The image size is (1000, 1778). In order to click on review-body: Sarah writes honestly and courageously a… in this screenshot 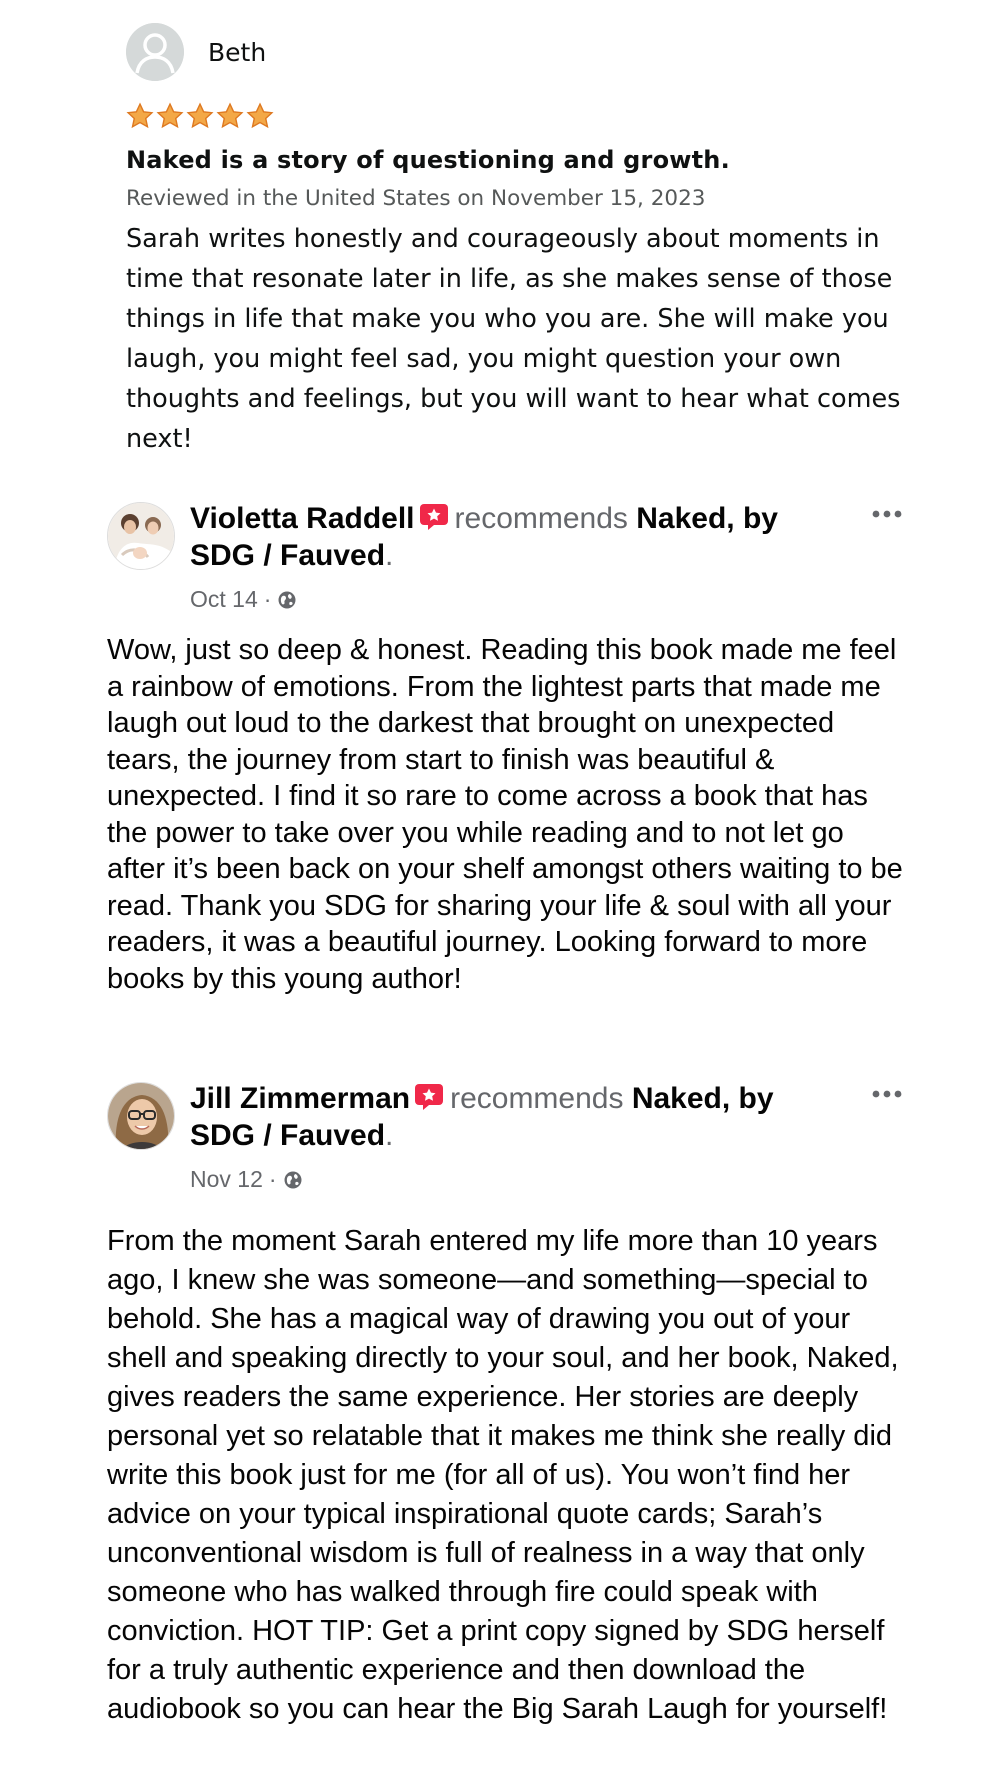, I will do `click(513, 339)`.